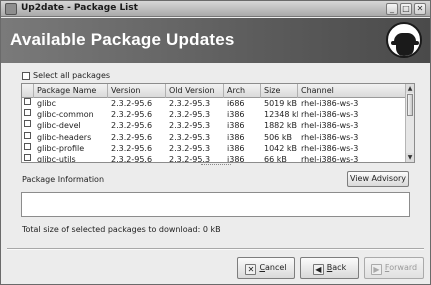 This screenshot has width=431, height=285. What do you see at coordinates (352, 91) in the screenshot?
I see `column-header-channel: Channel` at bounding box center [352, 91].